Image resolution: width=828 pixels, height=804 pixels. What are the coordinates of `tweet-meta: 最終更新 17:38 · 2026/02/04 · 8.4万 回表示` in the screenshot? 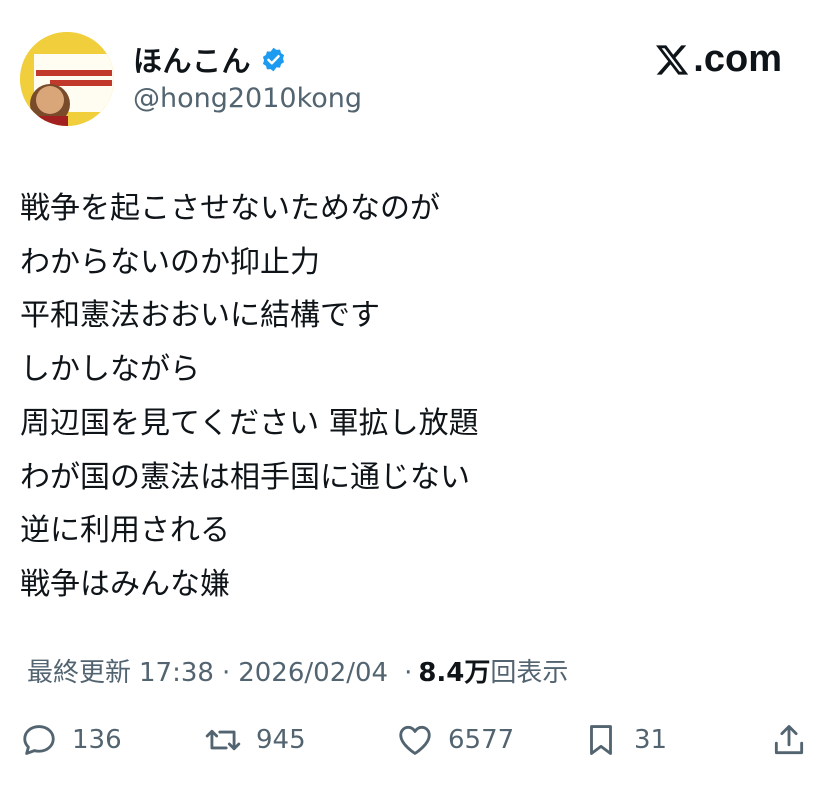 It's located at (297, 670).